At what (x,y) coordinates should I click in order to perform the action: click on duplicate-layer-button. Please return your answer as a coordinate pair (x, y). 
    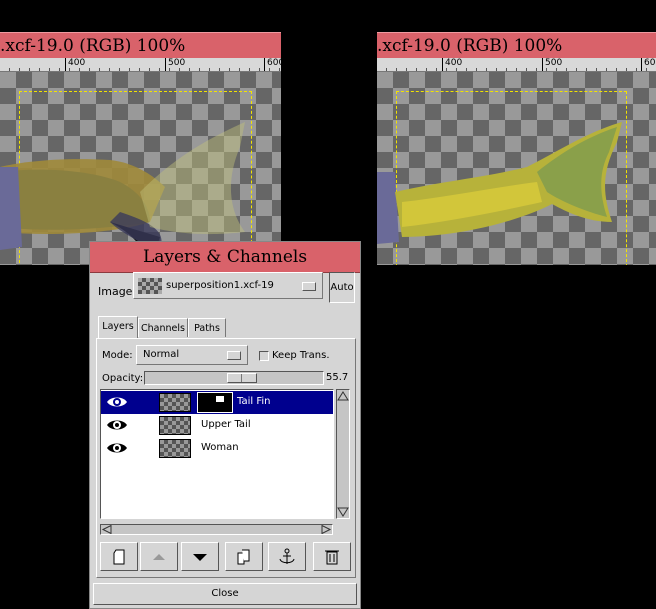
    Looking at the image, I should click on (244, 556).